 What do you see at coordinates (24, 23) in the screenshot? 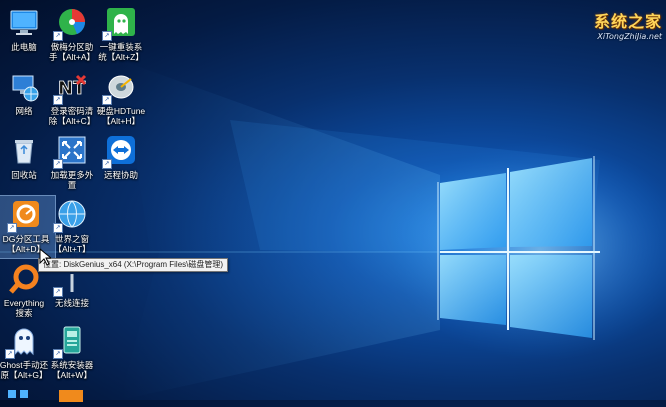
I see `computer-icon` at bounding box center [24, 23].